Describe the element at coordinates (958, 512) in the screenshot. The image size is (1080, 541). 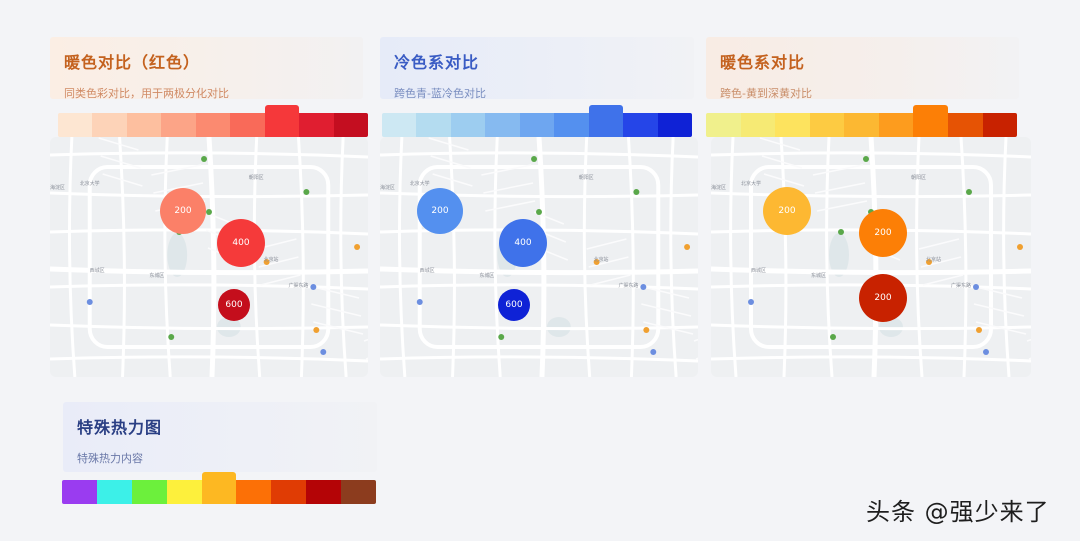
I see `watermark: 头条 @强少来了` at that location.